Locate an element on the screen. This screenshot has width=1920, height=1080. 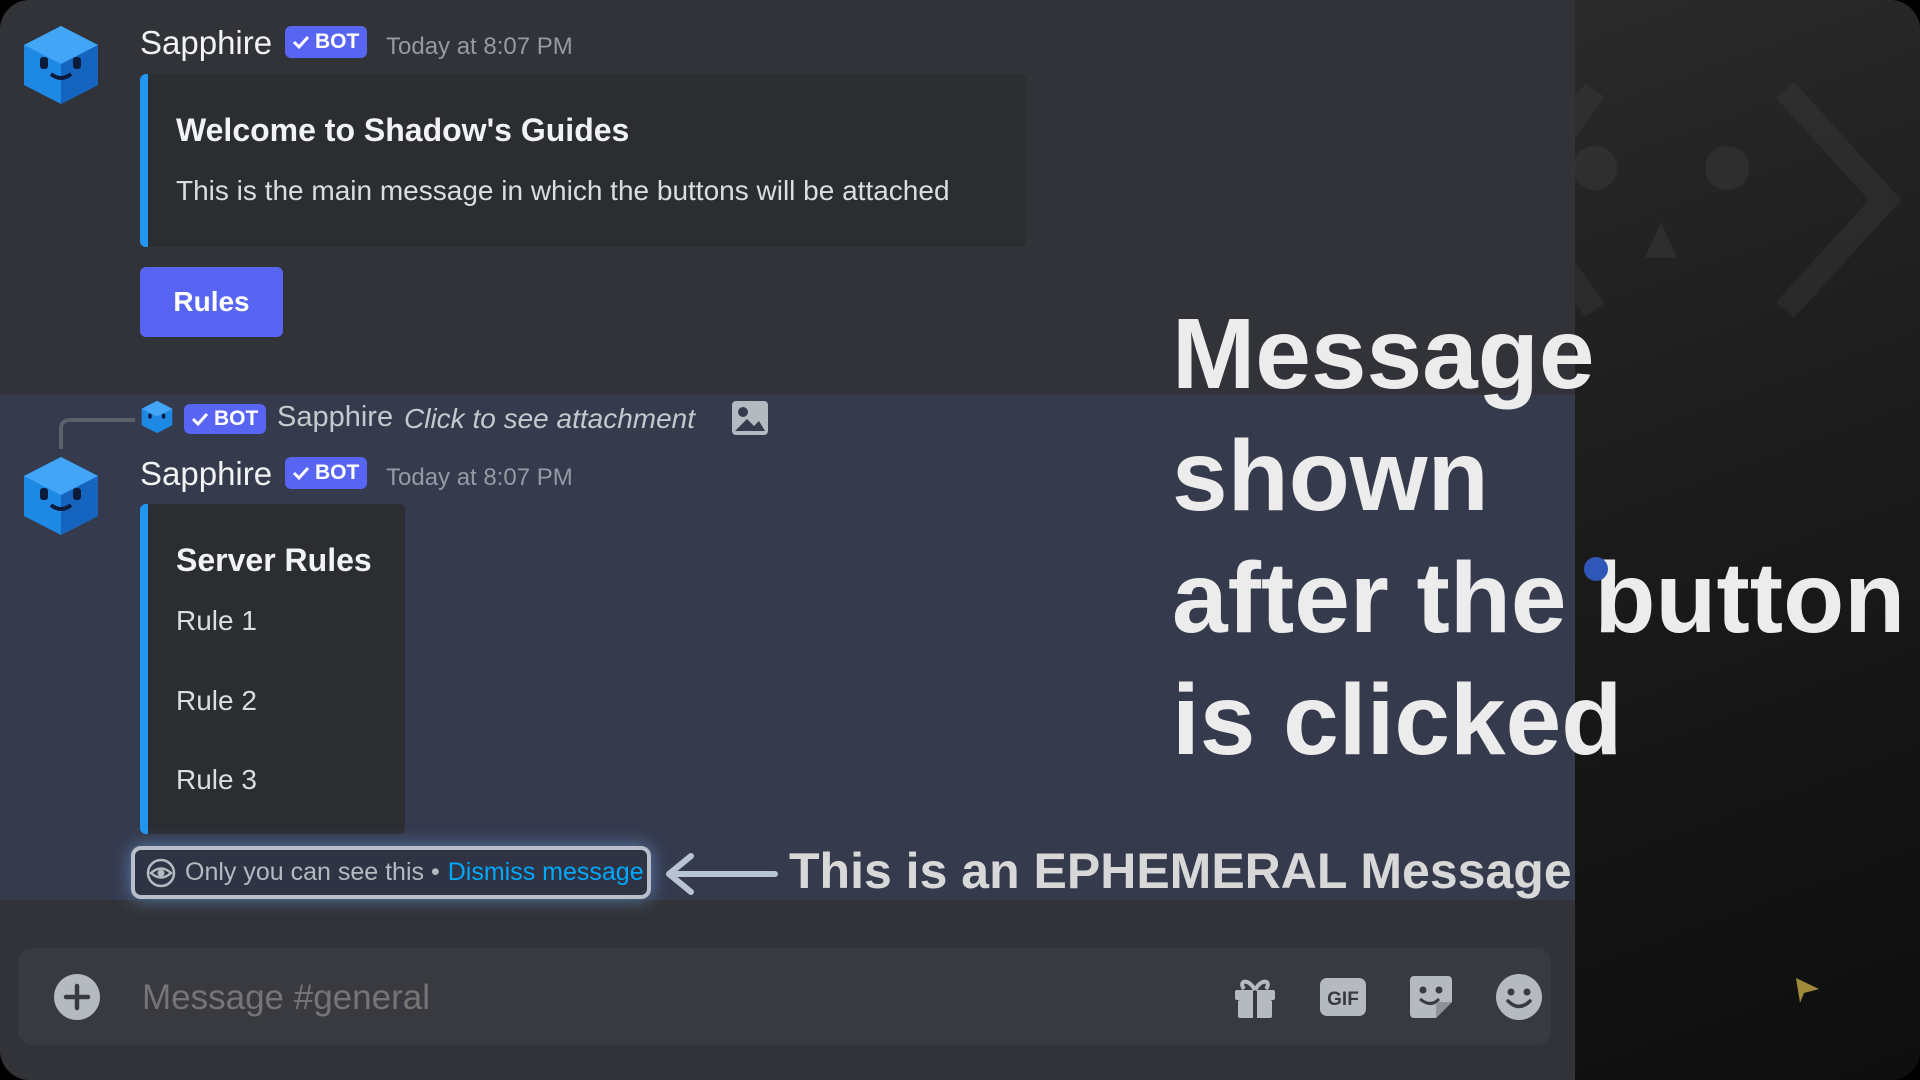
reply-bot-badge: BOT is located at coordinates (225, 419).